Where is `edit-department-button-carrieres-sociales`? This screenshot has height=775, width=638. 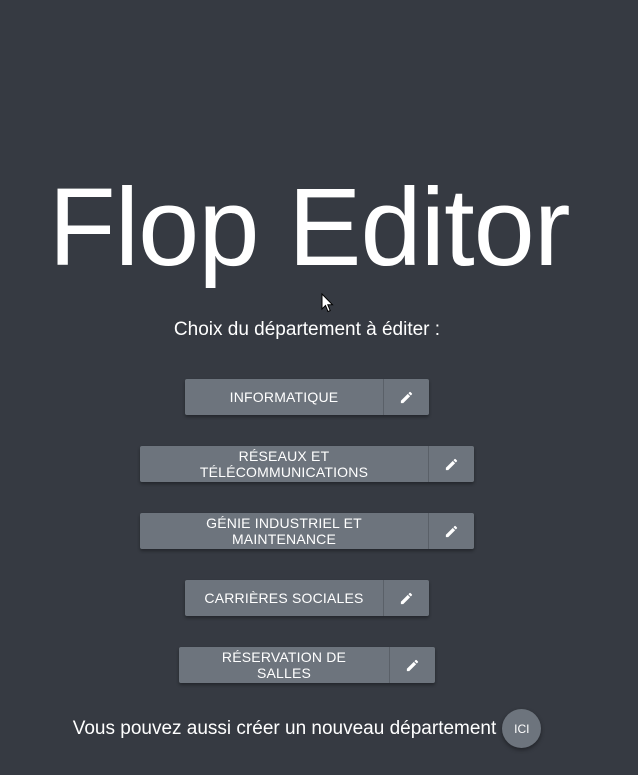 edit-department-button-carrieres-sociales is located at coordinates (406, 598).